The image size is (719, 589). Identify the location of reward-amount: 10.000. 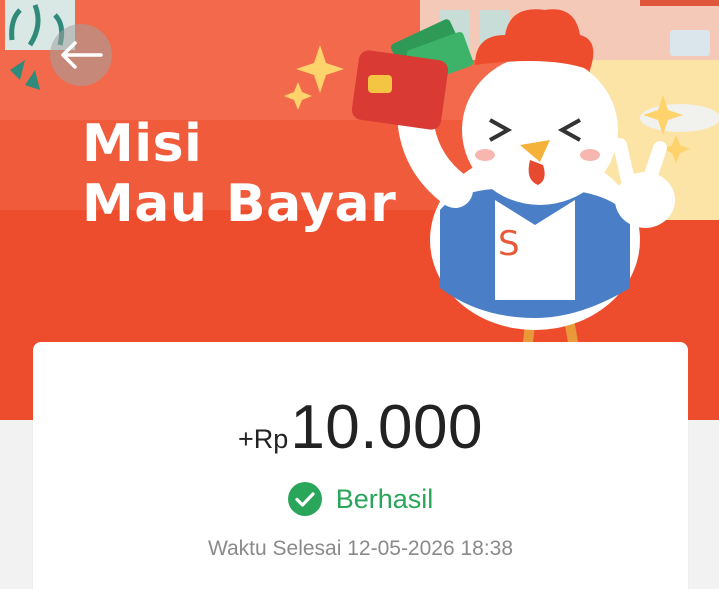
(386, 427).